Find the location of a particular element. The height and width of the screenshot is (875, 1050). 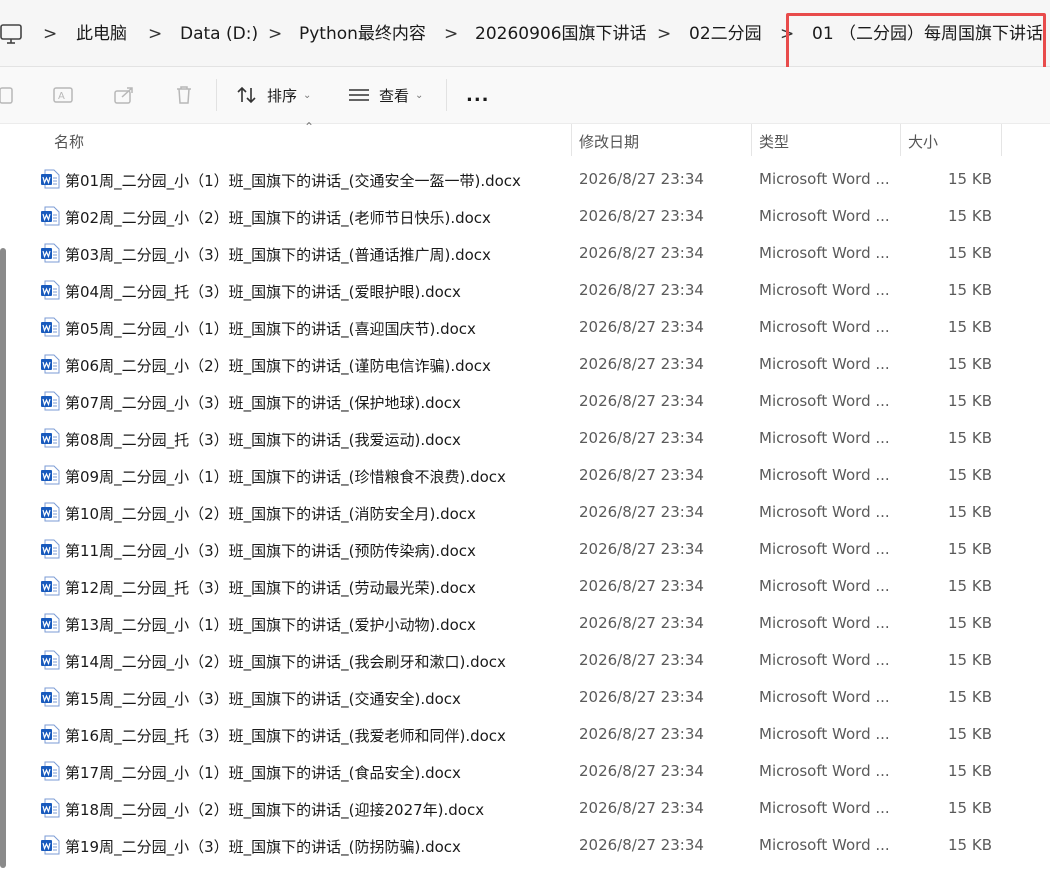

breadcrumb-item-branch-folder: 02二分园 is located at coordinates (725, 34).